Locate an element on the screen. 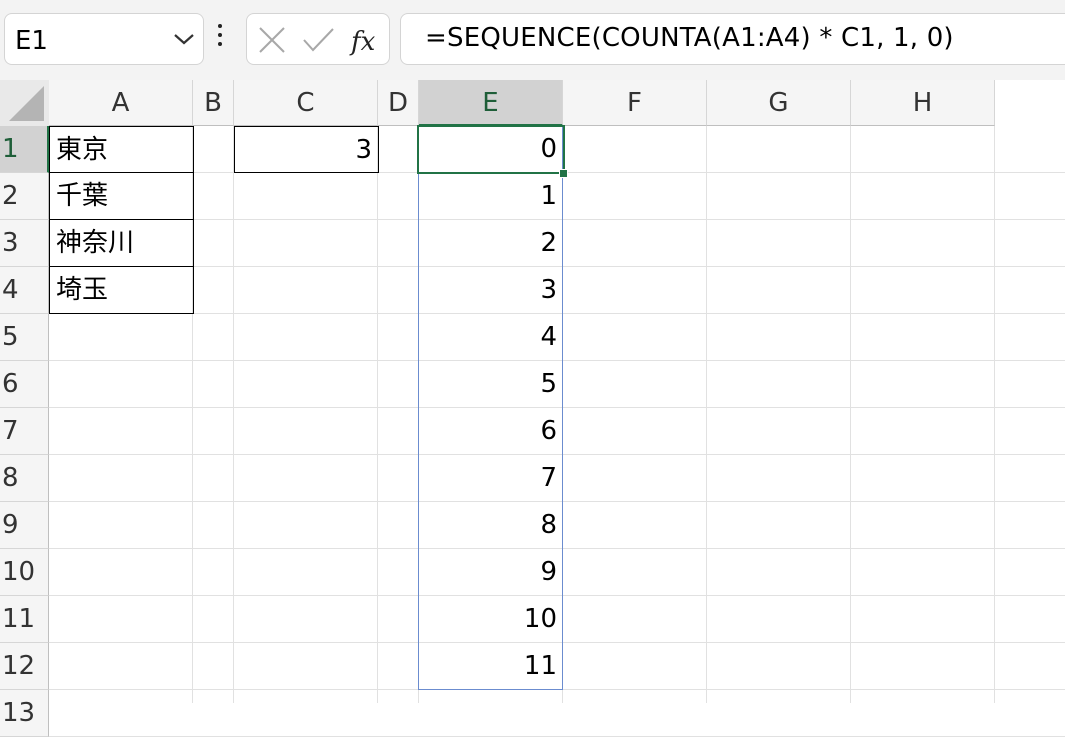 The image size is (1065, 737). cell-e6: 5 is located at coordinates (491, 384).